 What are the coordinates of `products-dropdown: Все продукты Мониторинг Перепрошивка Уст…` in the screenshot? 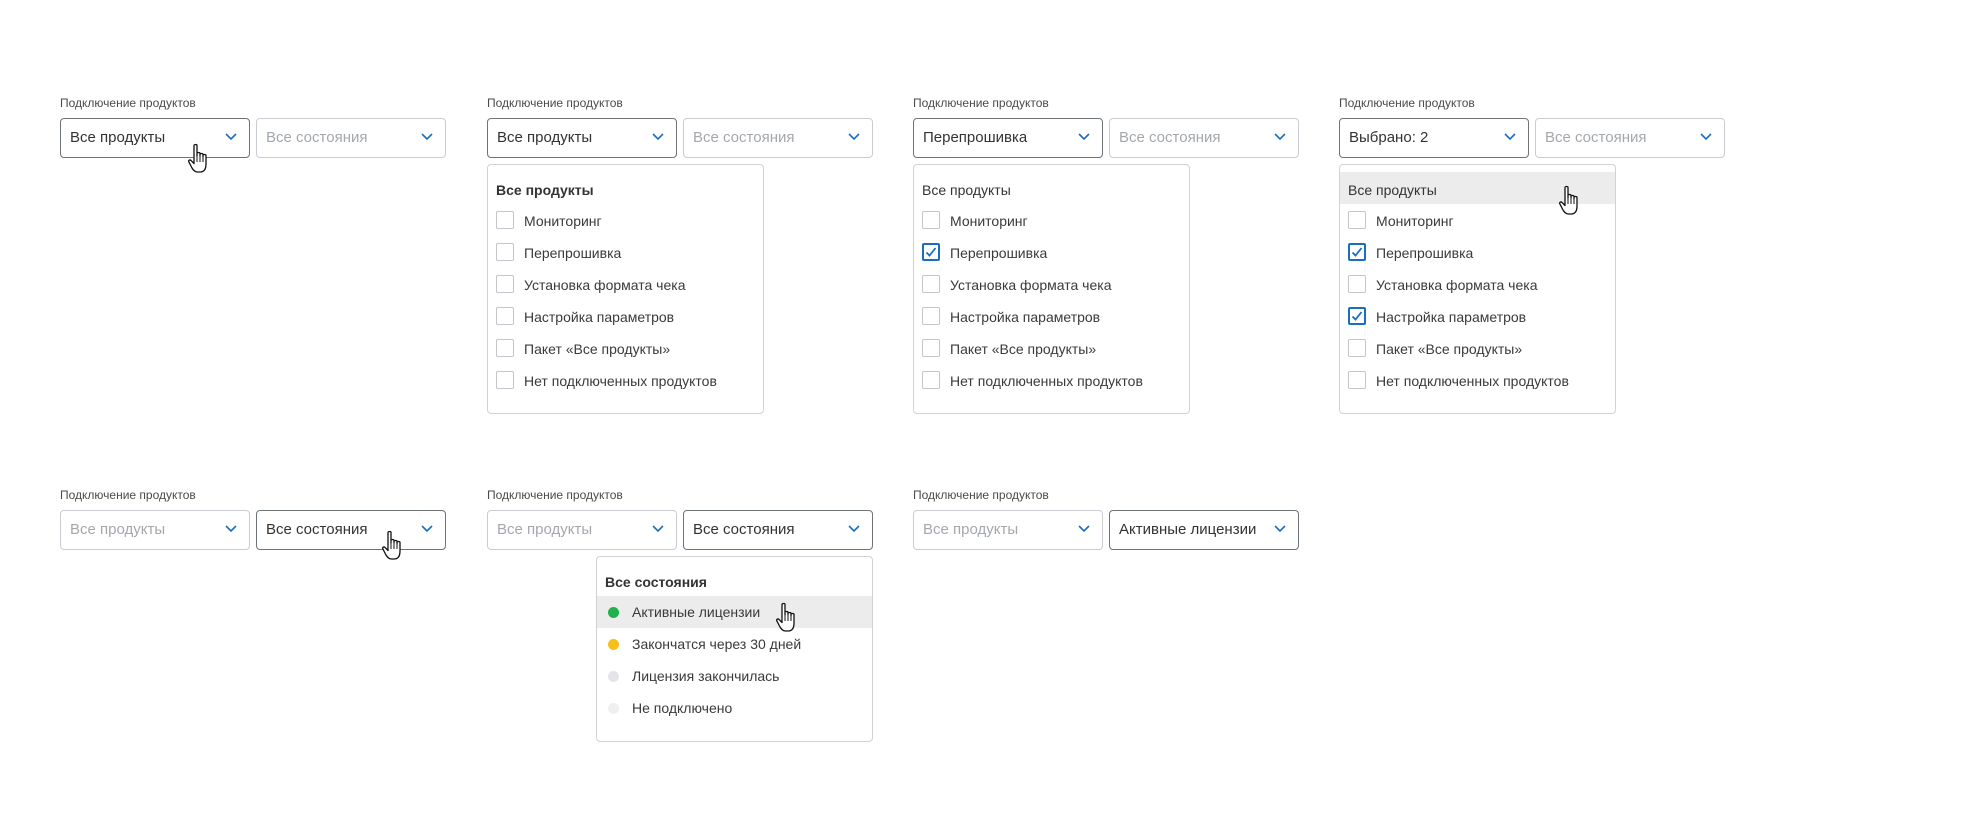 It's located at (1051, 289).